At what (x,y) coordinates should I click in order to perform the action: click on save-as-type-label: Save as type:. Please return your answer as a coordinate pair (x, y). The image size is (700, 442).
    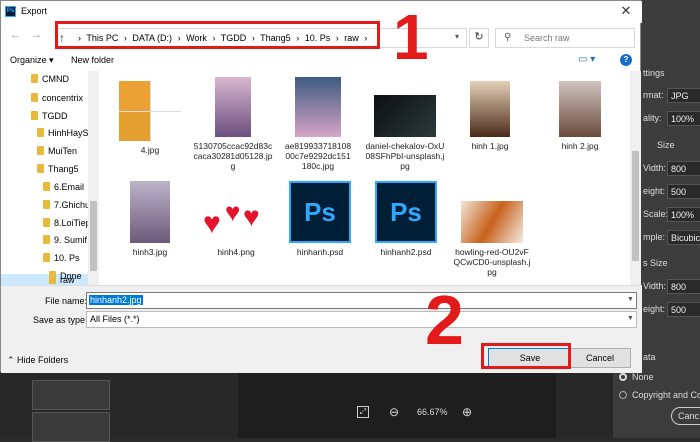
    Looking at the image, I should click on (60, 320).